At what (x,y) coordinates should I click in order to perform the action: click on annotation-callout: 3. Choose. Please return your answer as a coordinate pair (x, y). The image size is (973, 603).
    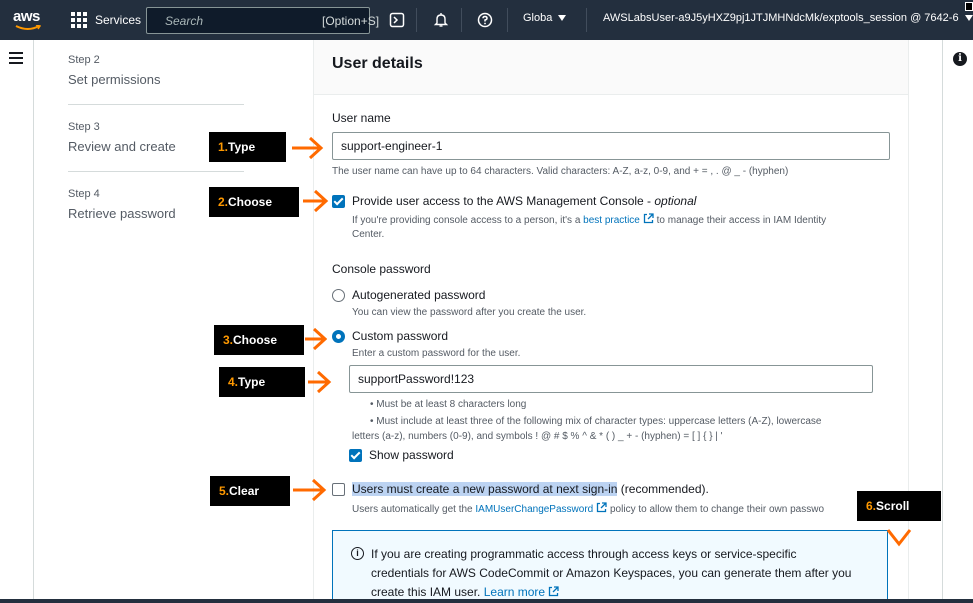
    Looking at the image, I should click on (259, 340).